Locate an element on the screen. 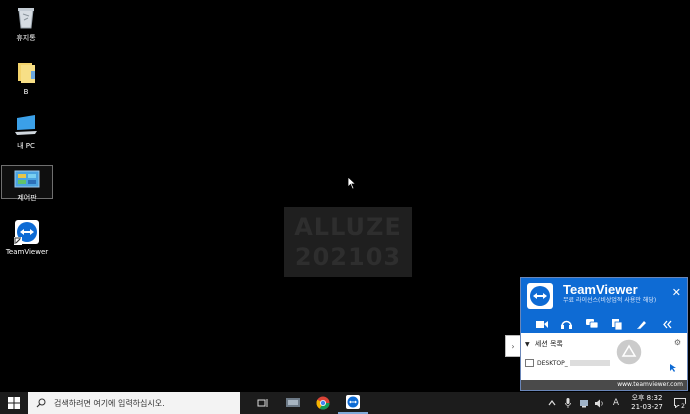 This screenshot has width=690, height=414. chevron-up-icon is located at coordinates (552, 403).